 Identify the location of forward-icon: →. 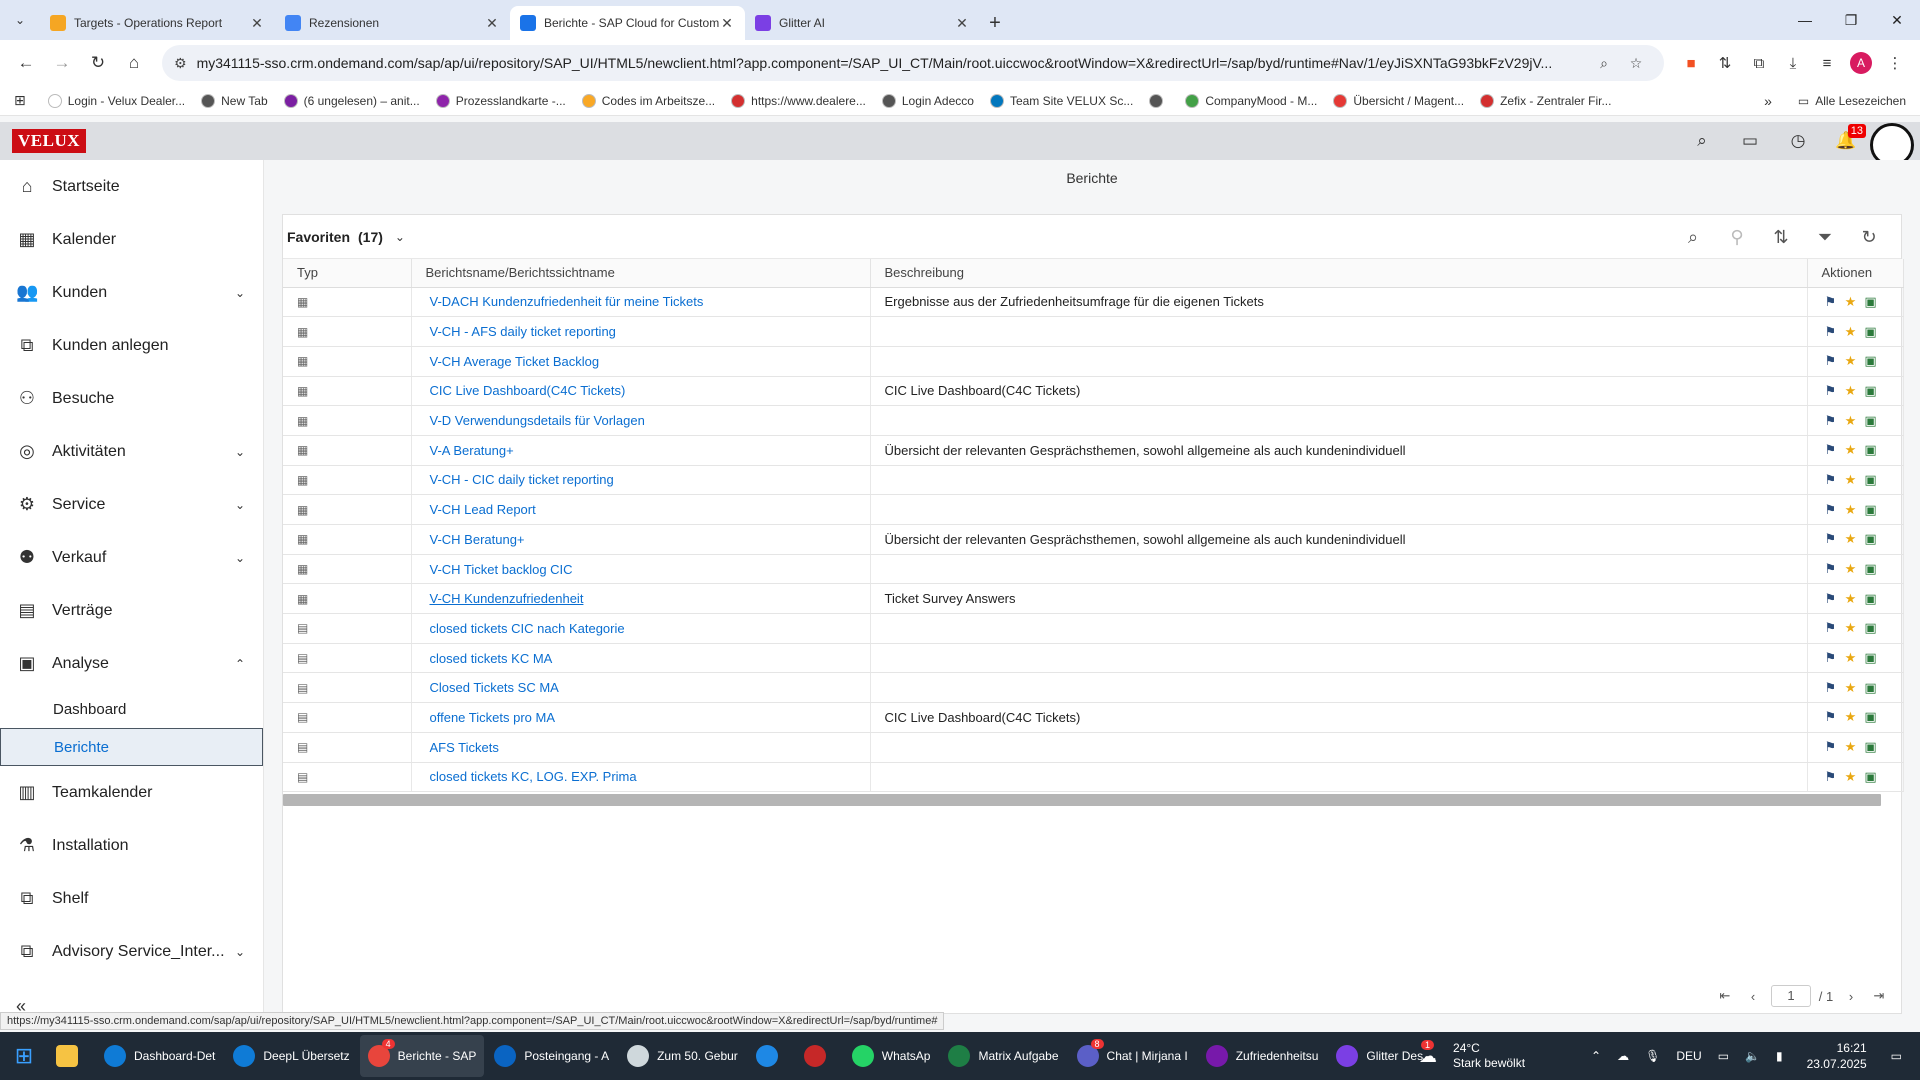
(62, 63).